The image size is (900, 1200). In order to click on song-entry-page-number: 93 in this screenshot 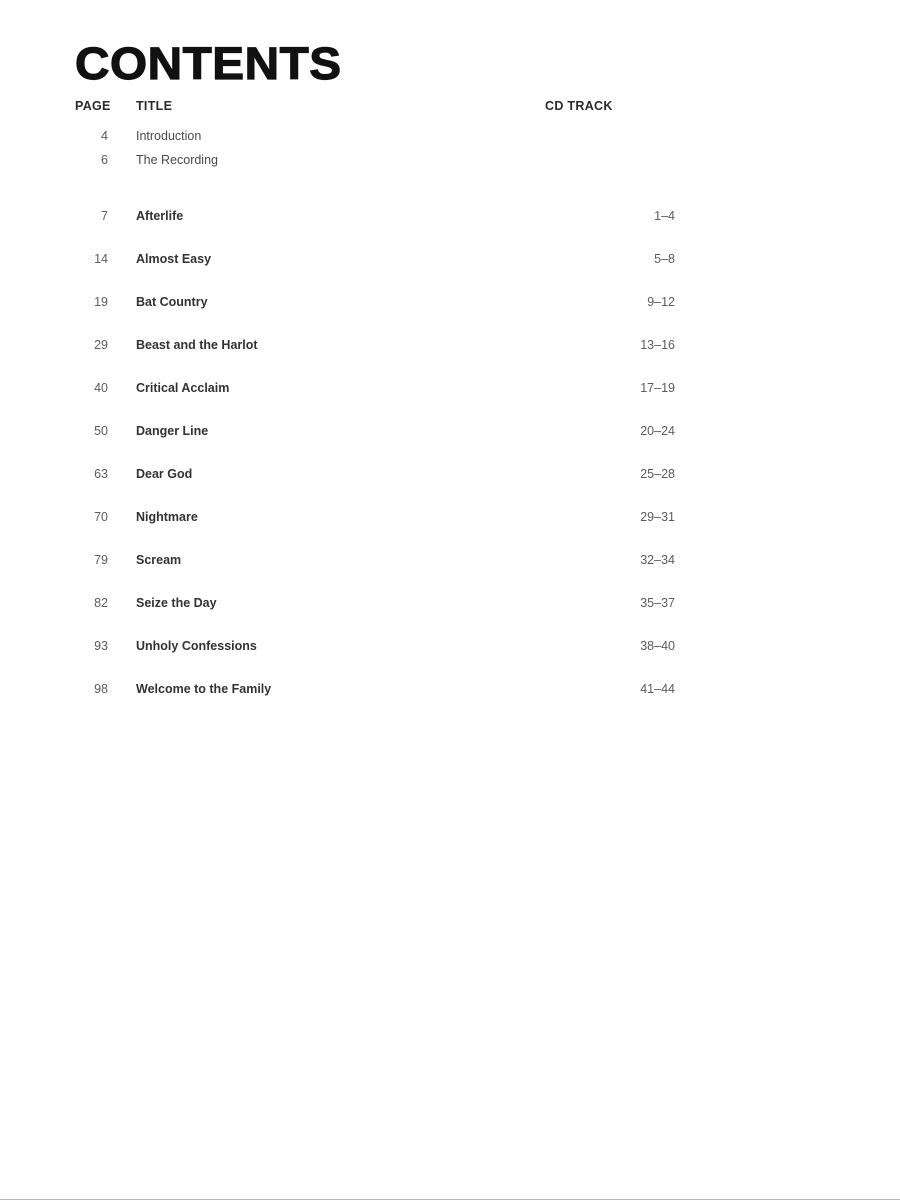, I will do `click(101, 646)`.